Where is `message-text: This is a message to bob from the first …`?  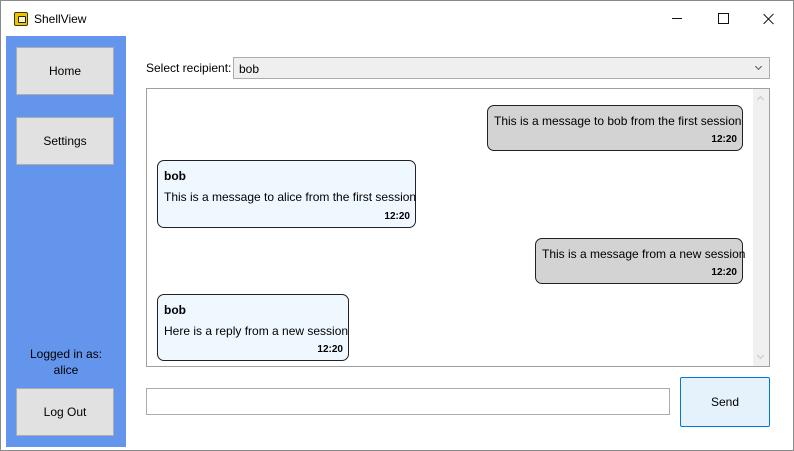
message-text: This is a message to bob from the first … is located at coordinates (618, 121).